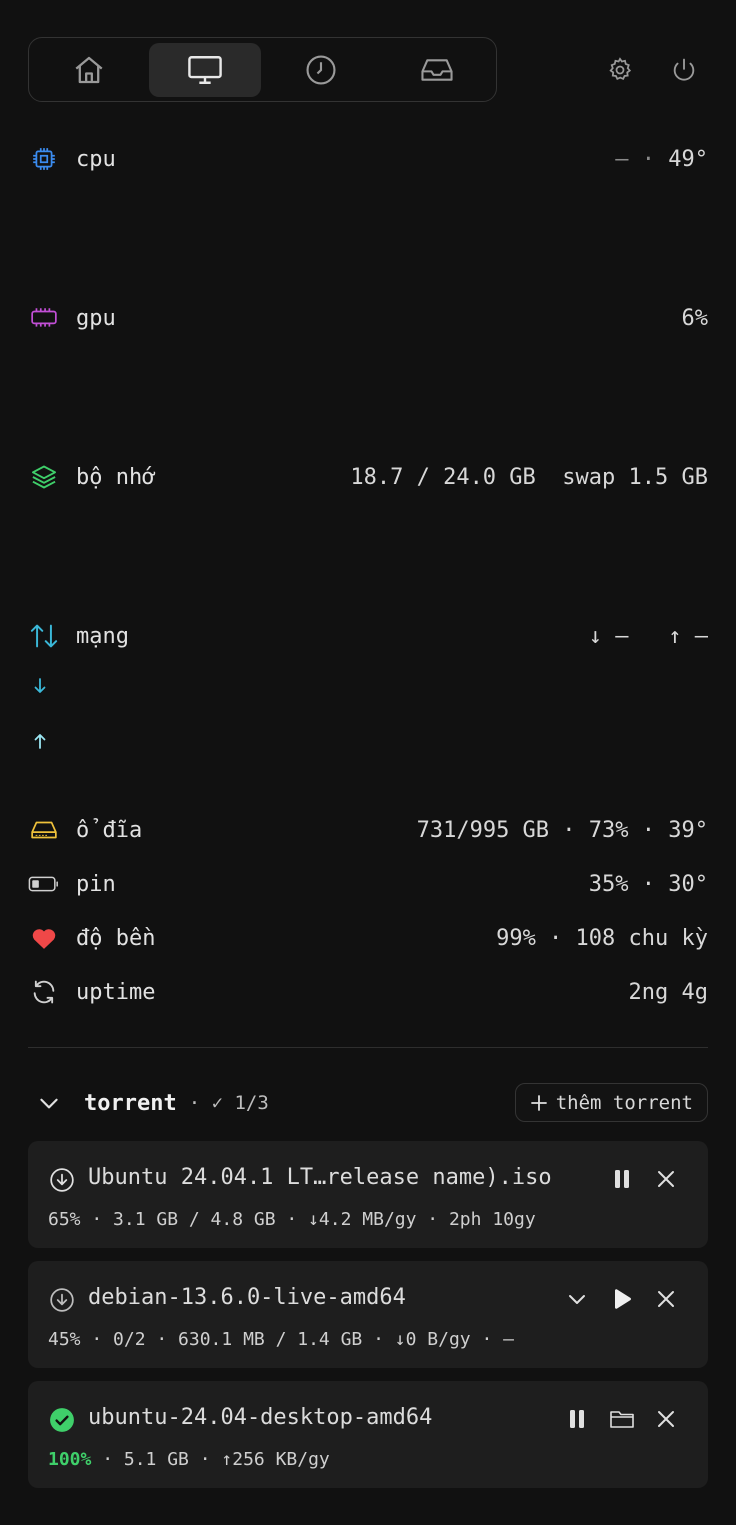 This screenshot has height=1525, width=736. Describe the element at coordinates (40, 686) in the screenshot. I see `download-arrow-icon` at that location.